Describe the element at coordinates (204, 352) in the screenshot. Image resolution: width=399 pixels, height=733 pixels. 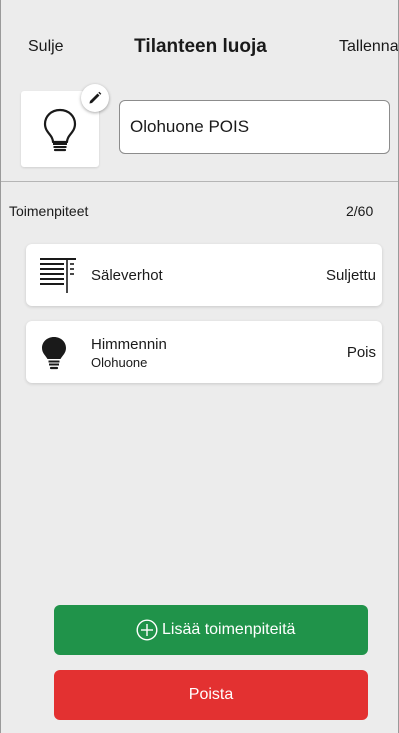
I see `action-item-dimmer: Himmennin Olohuone Pois` at that location.